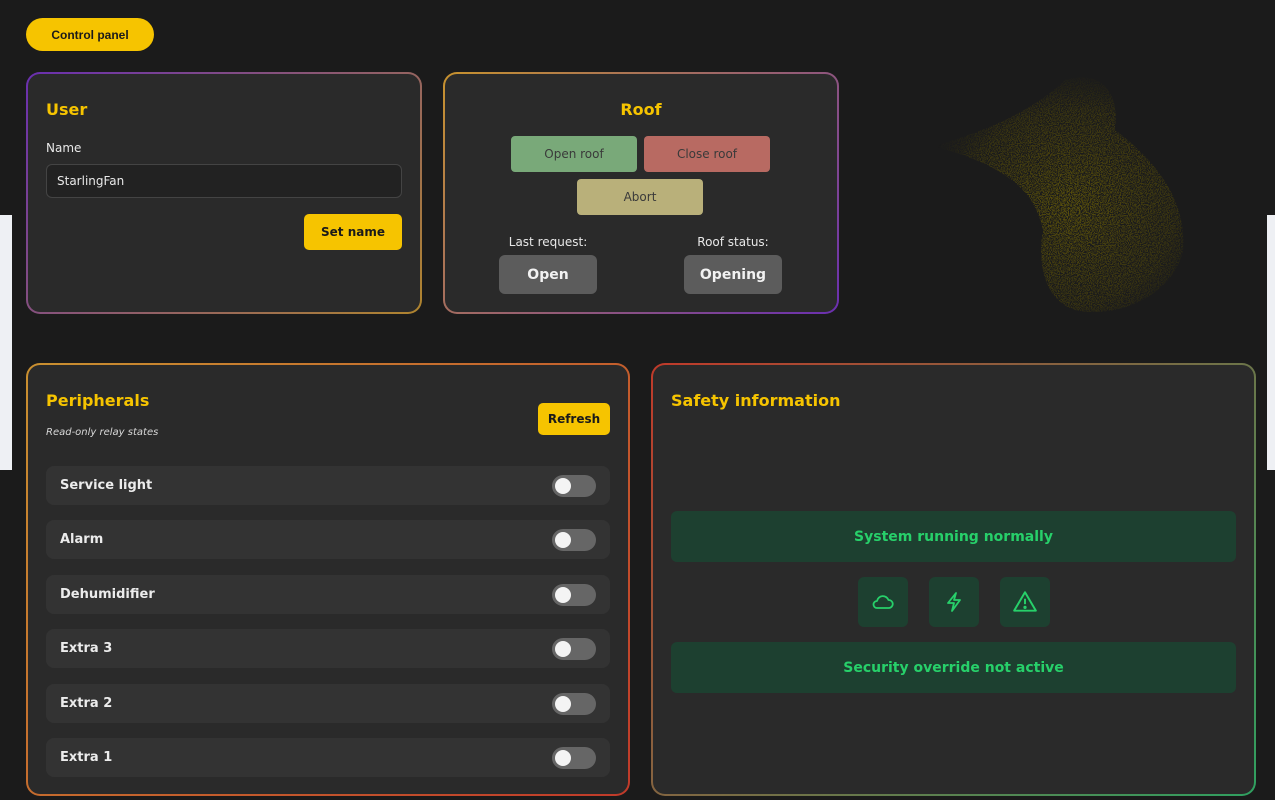  What do you see at coordinates (224, 181) in the screenshot?
I see `name-input` at bounding box center [224, 181].